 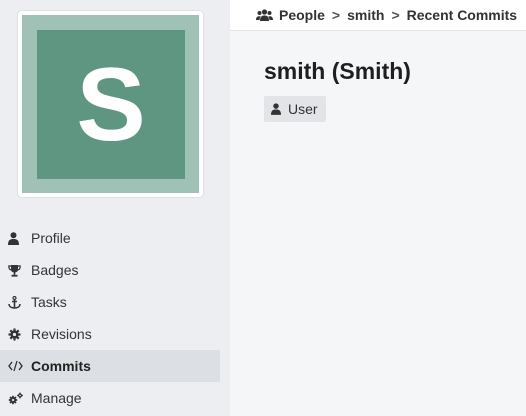 I want to click on sidebar-item-label: Manage, so click(x=56, y=398).